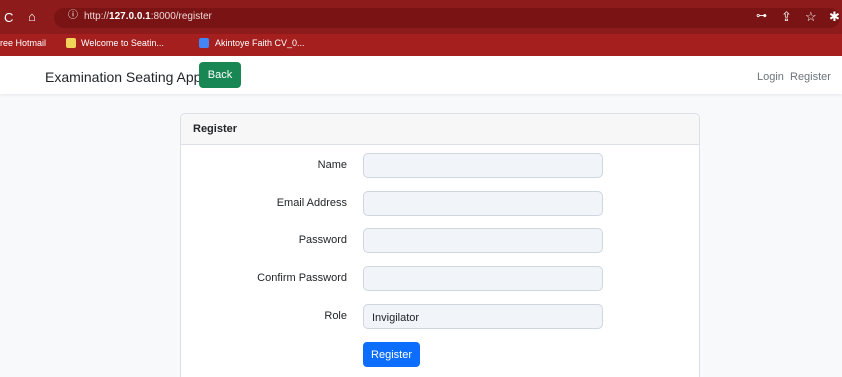  What do you see at coordinates (311, 203) in the screenshot?
I see `email-label: Email Address` at bounding box center [311, 203].